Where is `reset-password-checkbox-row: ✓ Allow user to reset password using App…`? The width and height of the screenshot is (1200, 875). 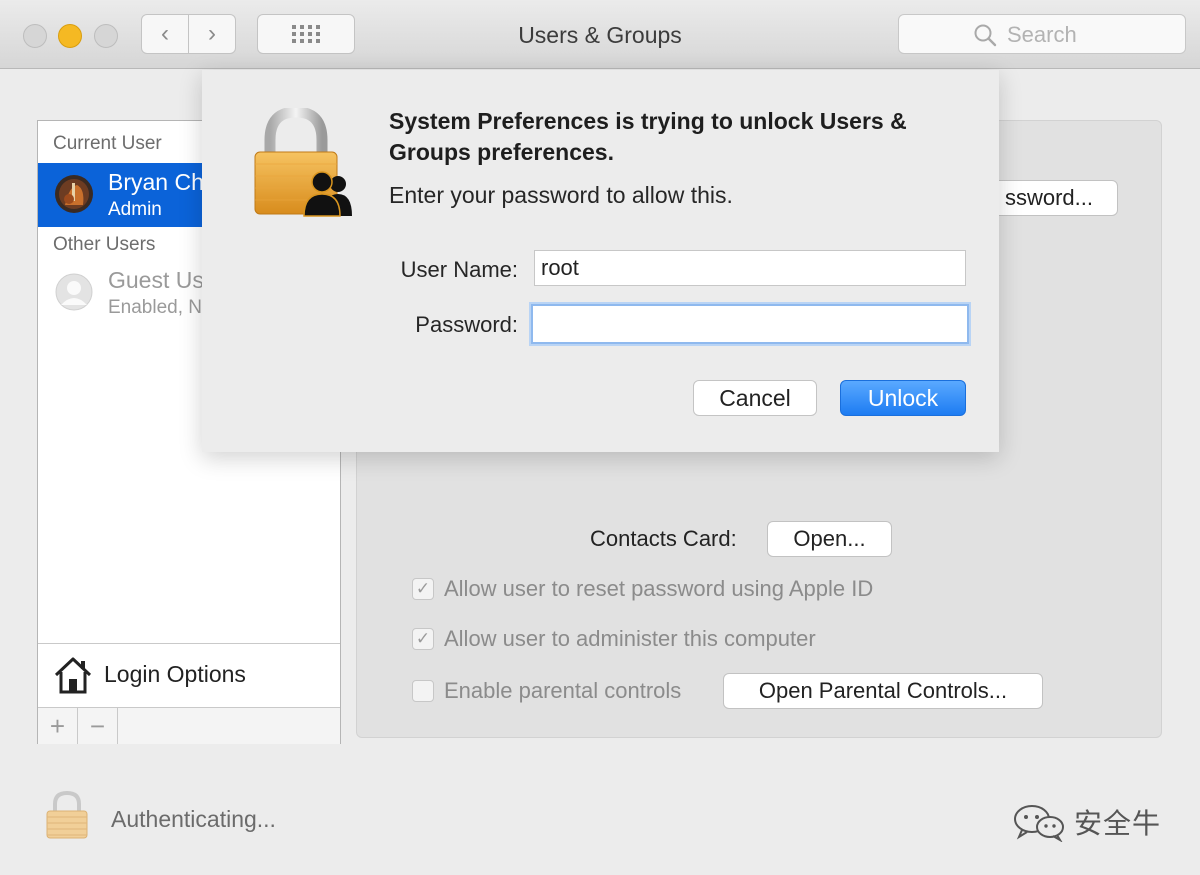
reset-password-checkbox-row: ✓ Allow user to reset password using App… is located at coordinates (642, 589).